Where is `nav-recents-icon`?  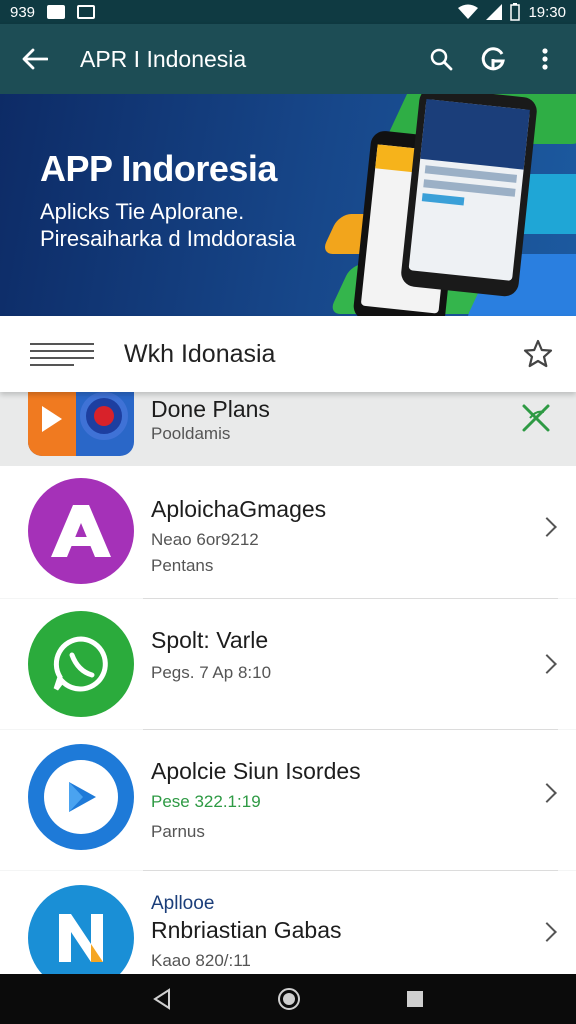 nav-recents-icon is located at coordinates (415, 999).